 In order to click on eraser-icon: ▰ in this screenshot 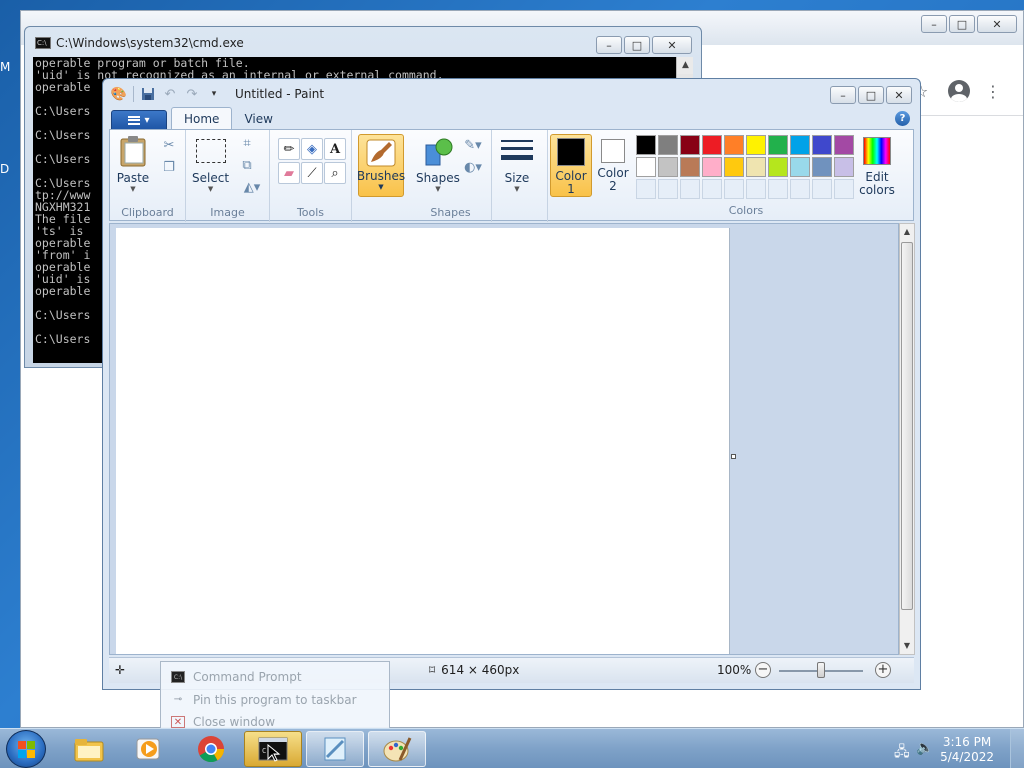, I will do `click(289, 173)`.